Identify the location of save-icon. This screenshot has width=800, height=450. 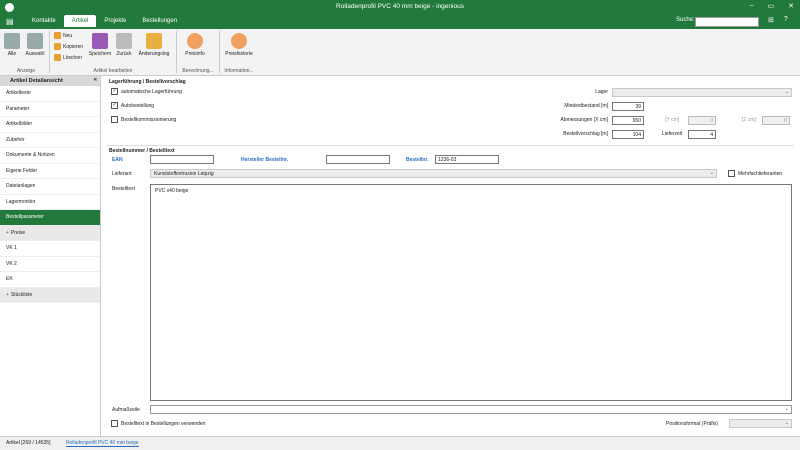
(100, 41).